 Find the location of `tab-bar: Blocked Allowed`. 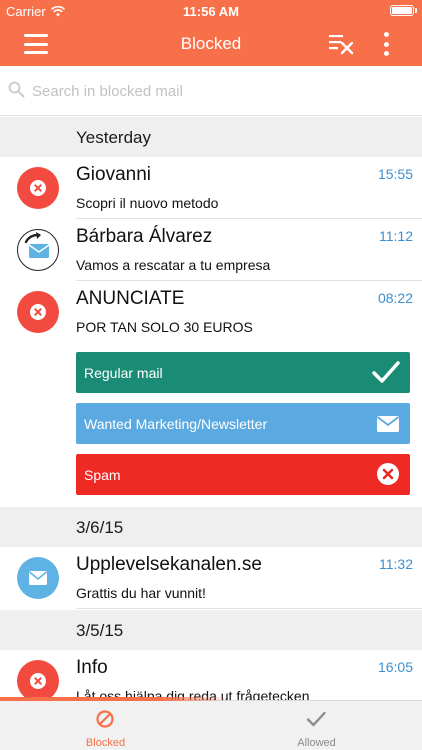

tab-bar: Blocked Allowed is located at coordinates (211, 723).